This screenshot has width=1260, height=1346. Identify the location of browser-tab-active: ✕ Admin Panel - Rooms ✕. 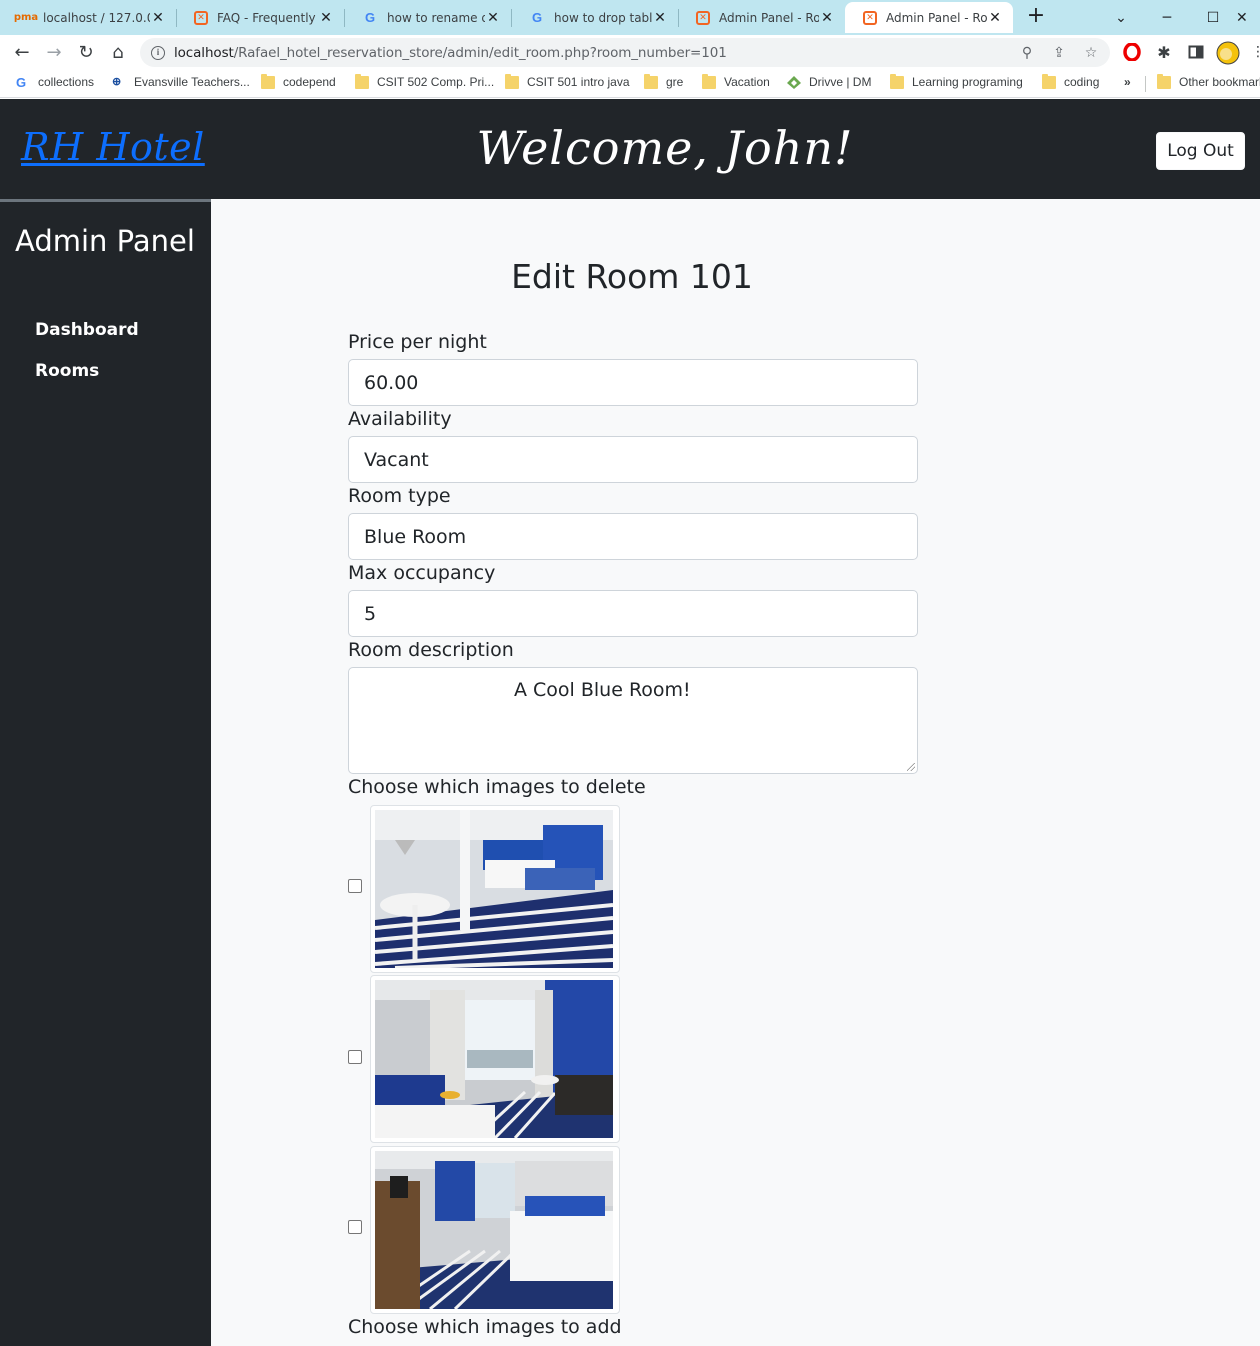
(929, 17).